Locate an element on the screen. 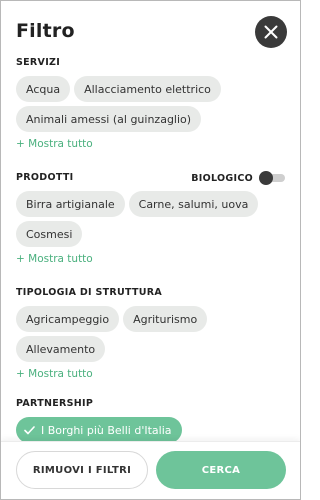 The height and width of the screenshot is (500, 320). chip-agricampeggio: Agricampeggio is located at coordinates (68, 319).